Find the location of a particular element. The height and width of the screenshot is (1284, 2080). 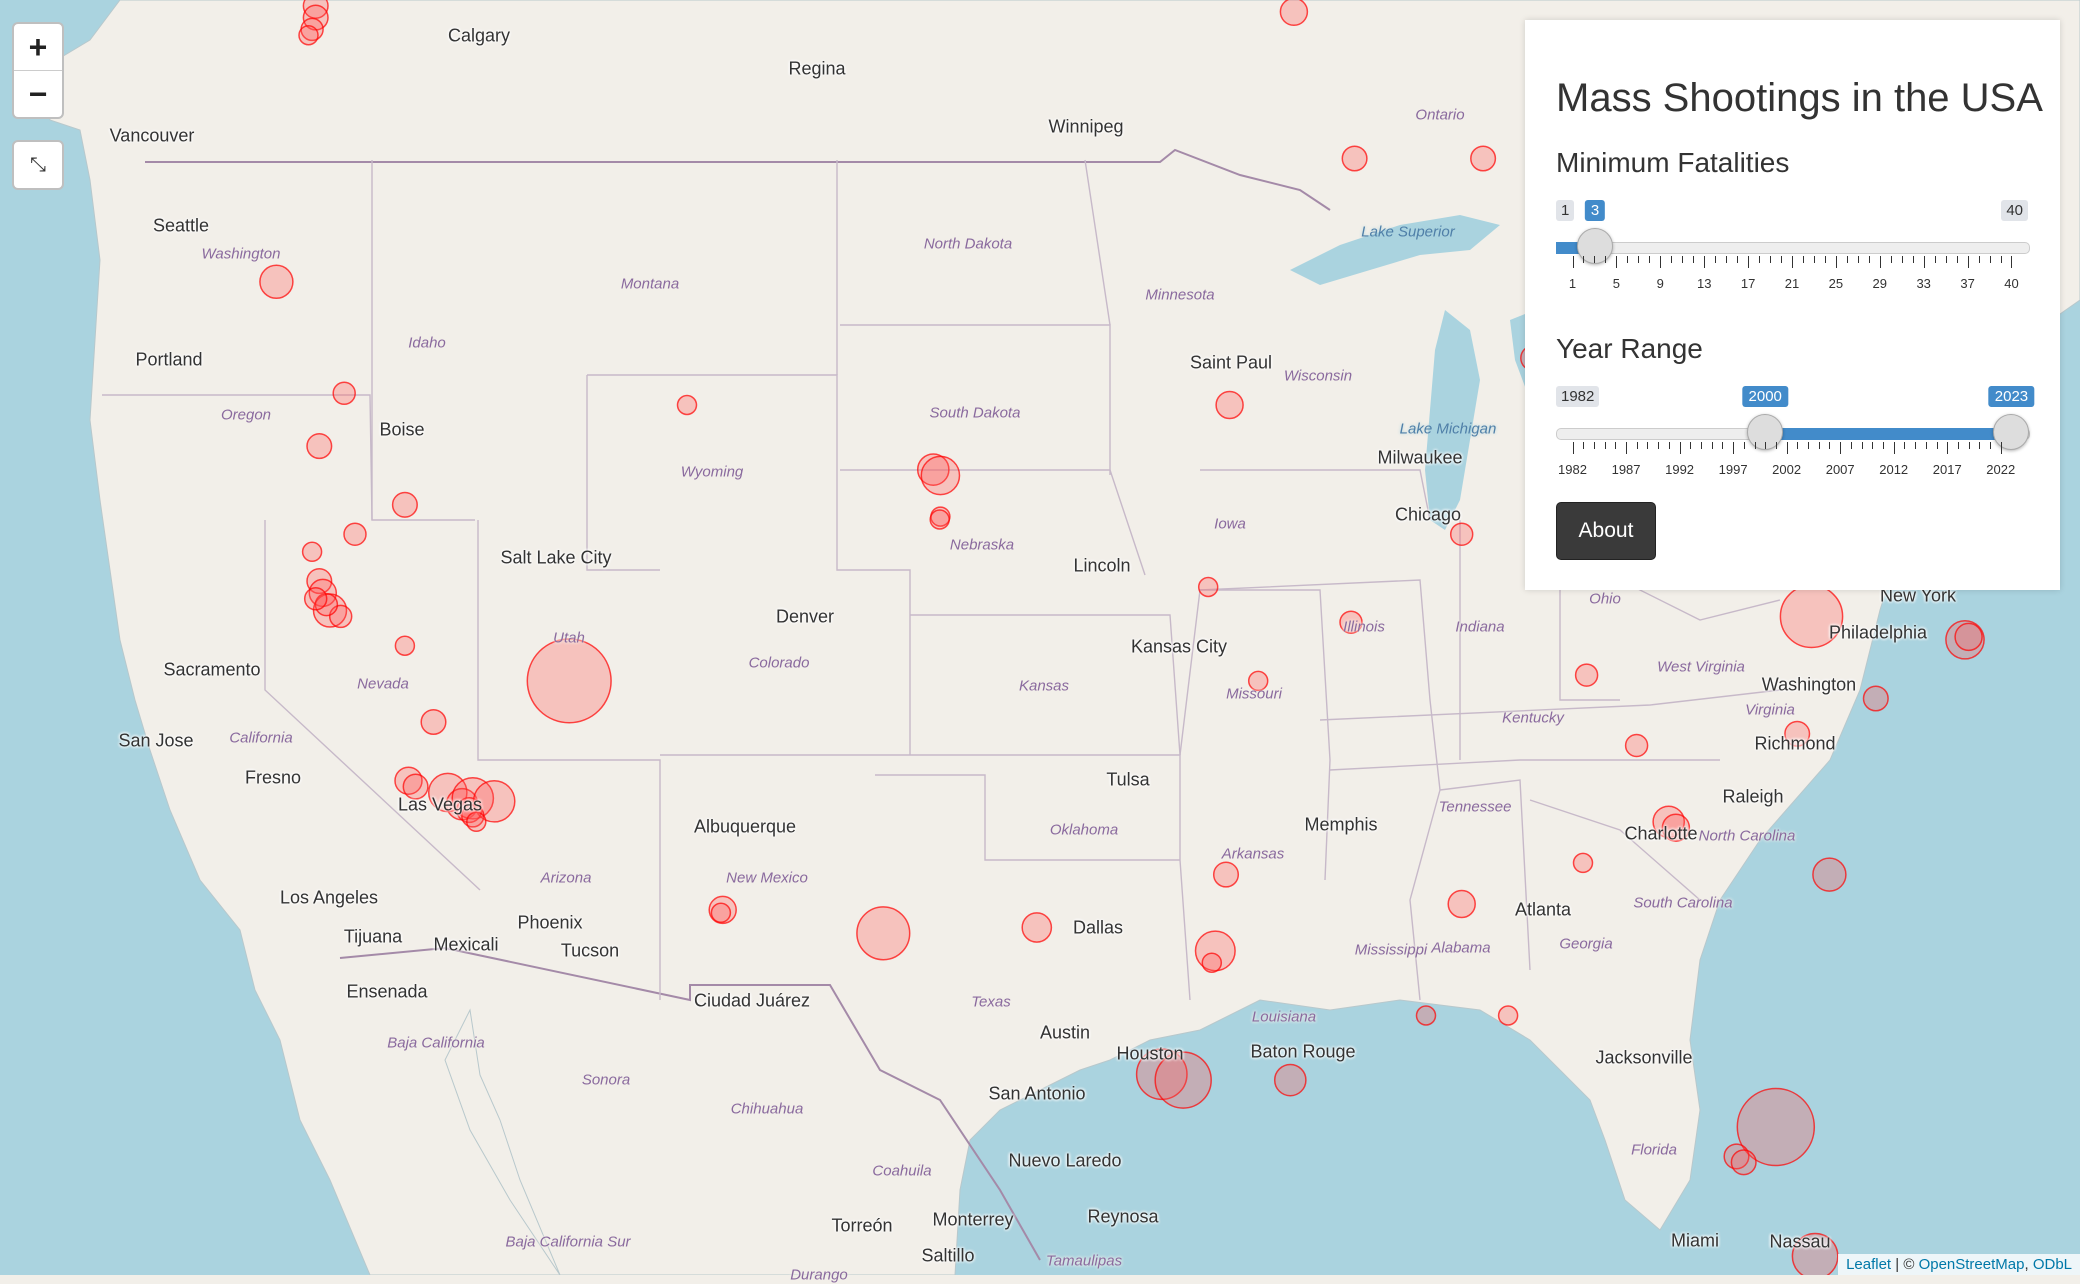

fatalities-slider-label: Minimum Fatalities is located at coordinates (1673, 162).